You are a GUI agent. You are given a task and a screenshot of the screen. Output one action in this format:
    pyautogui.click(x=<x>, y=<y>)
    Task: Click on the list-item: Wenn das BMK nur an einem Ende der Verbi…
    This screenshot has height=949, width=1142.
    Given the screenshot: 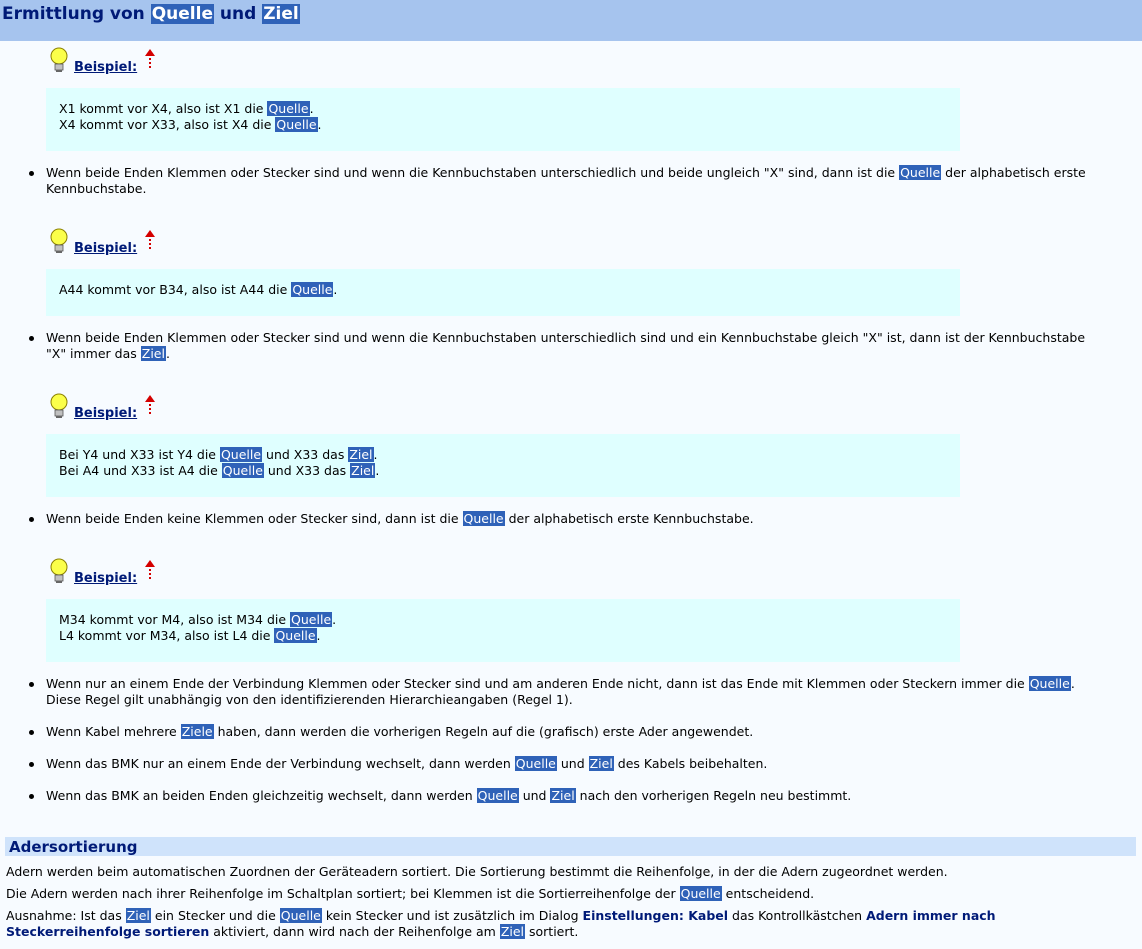 What is the action you would take?
    pyautogui.click(x=582, y=764)
    